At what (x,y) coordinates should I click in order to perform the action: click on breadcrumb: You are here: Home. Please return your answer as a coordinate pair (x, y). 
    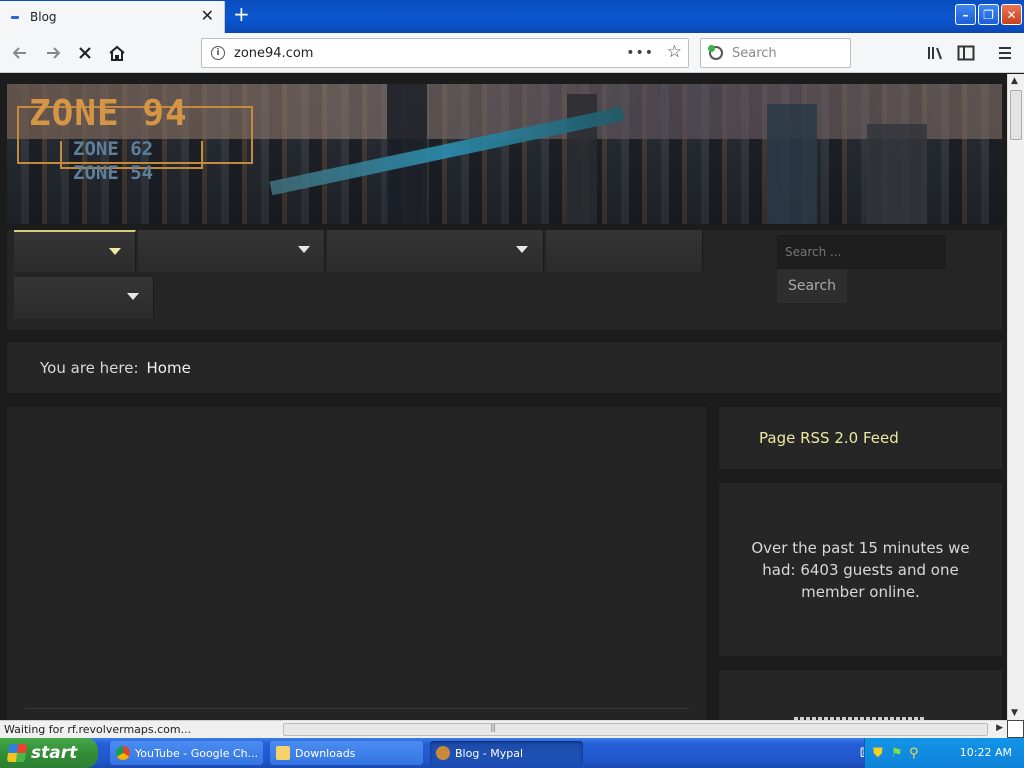
    Looking at the image, I should click on (504, 367).